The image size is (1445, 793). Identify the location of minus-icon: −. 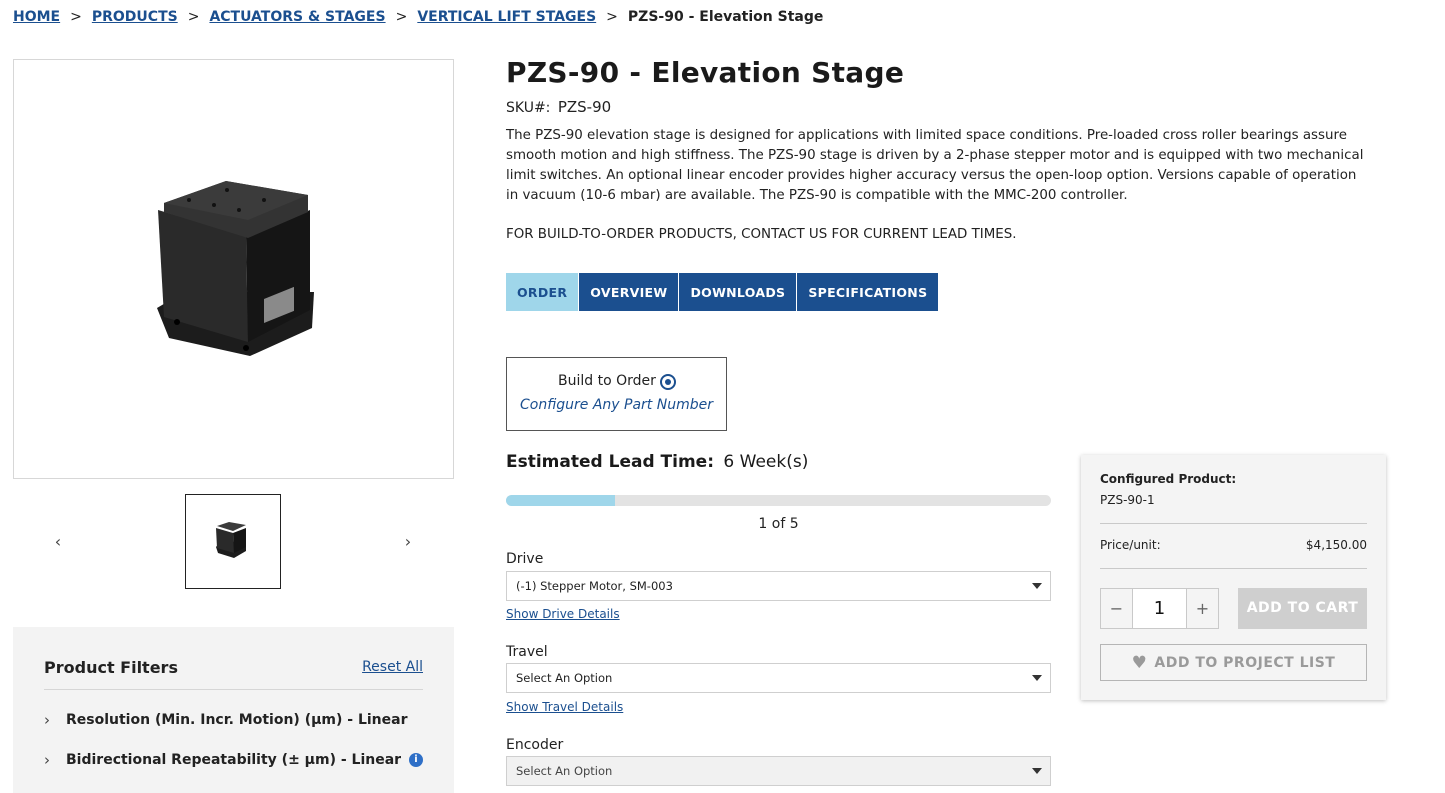
(1116, 608).